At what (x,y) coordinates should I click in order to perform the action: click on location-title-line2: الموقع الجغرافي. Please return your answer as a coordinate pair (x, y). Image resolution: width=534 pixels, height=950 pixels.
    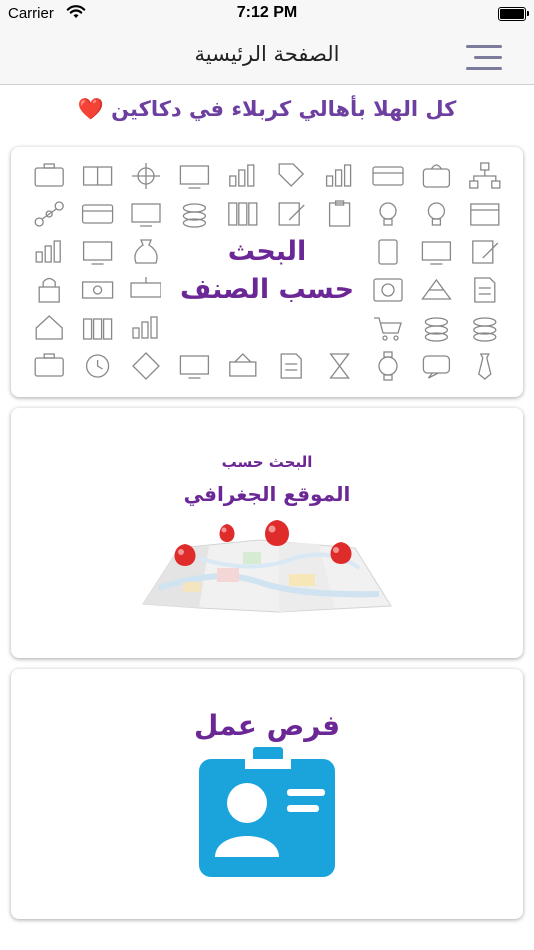
    Looking at the image, I should click on (267, 494).